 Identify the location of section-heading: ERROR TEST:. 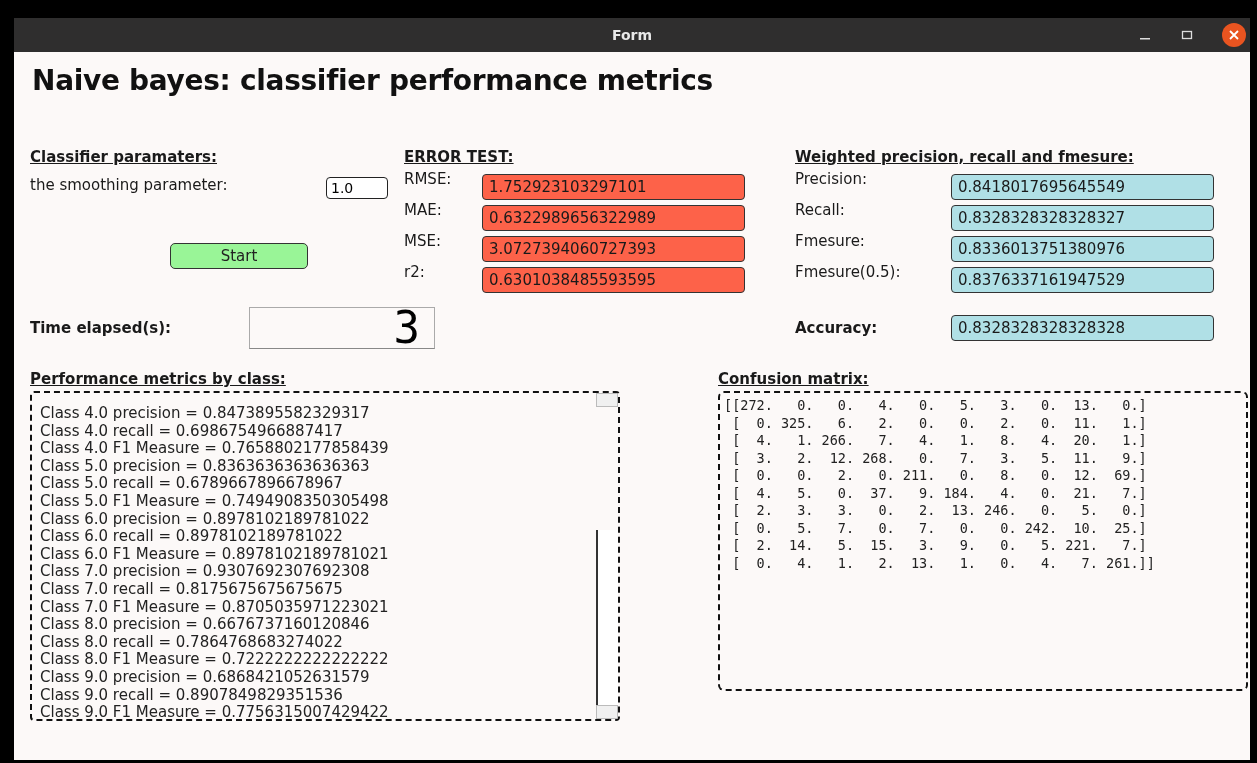
(459, 158).